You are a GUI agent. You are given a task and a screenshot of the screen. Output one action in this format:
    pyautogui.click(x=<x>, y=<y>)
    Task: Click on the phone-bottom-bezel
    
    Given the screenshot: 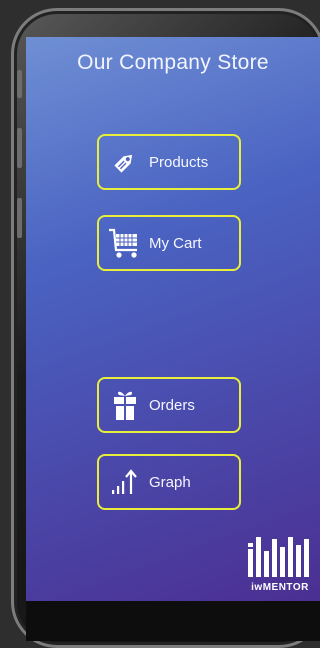 What is the action you would take?
    pyautogui.click(x=173, y=621)
    